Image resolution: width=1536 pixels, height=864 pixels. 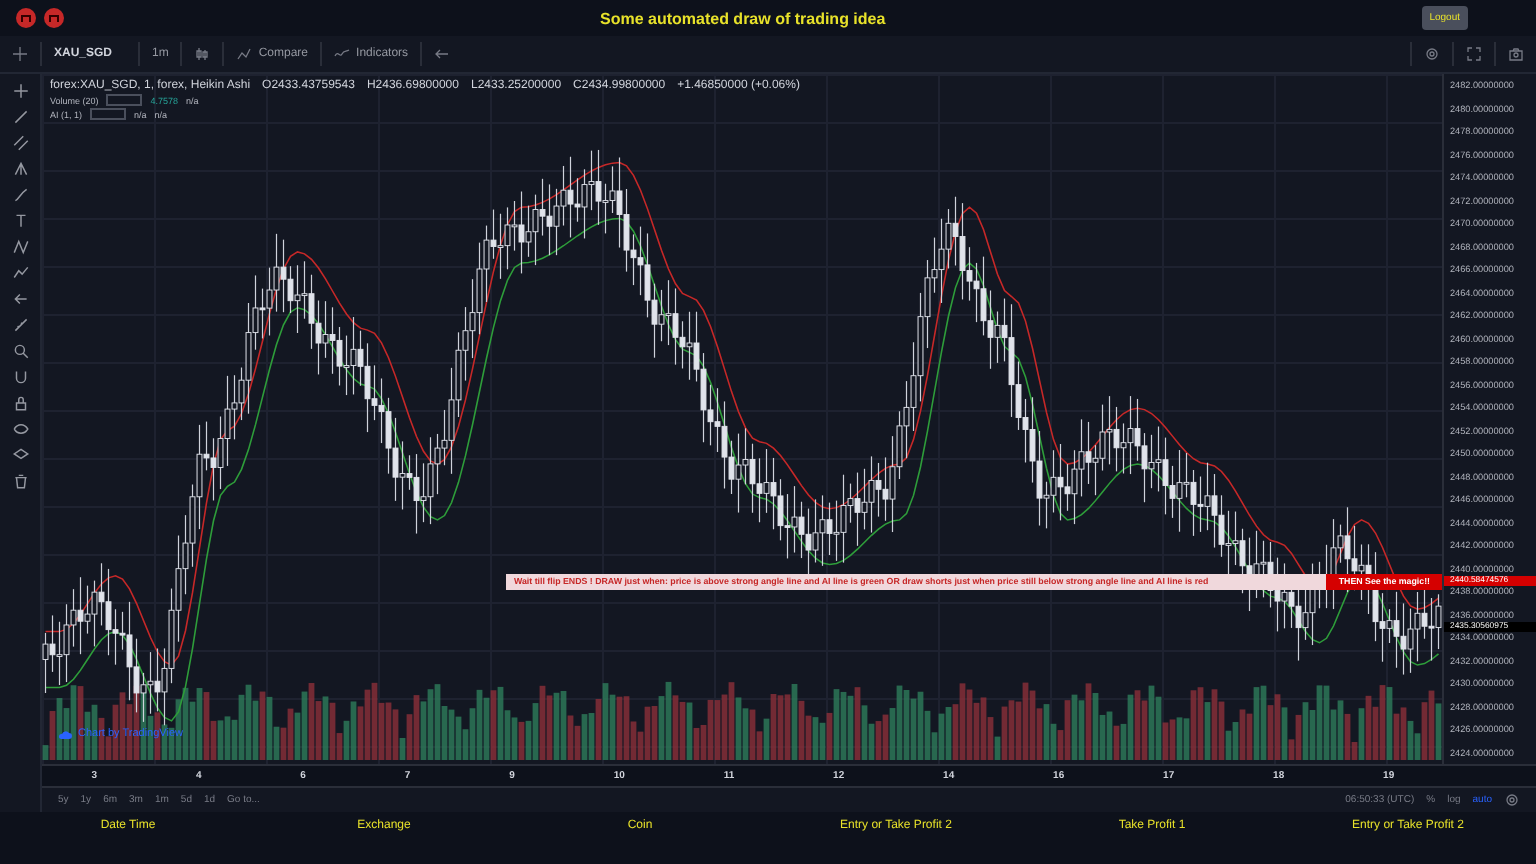 I want to click on eye-icon, so click(x=20, y=429).